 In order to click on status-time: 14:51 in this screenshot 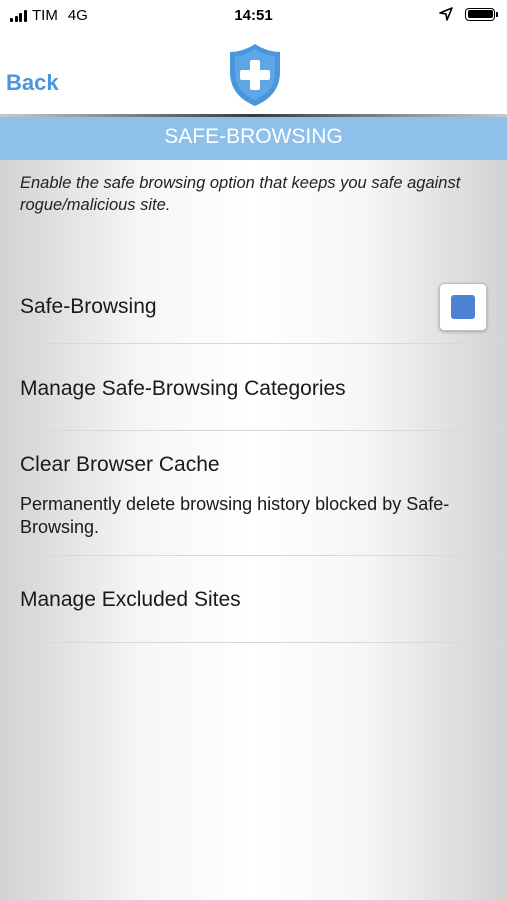, I will do `click(253, 15)`.